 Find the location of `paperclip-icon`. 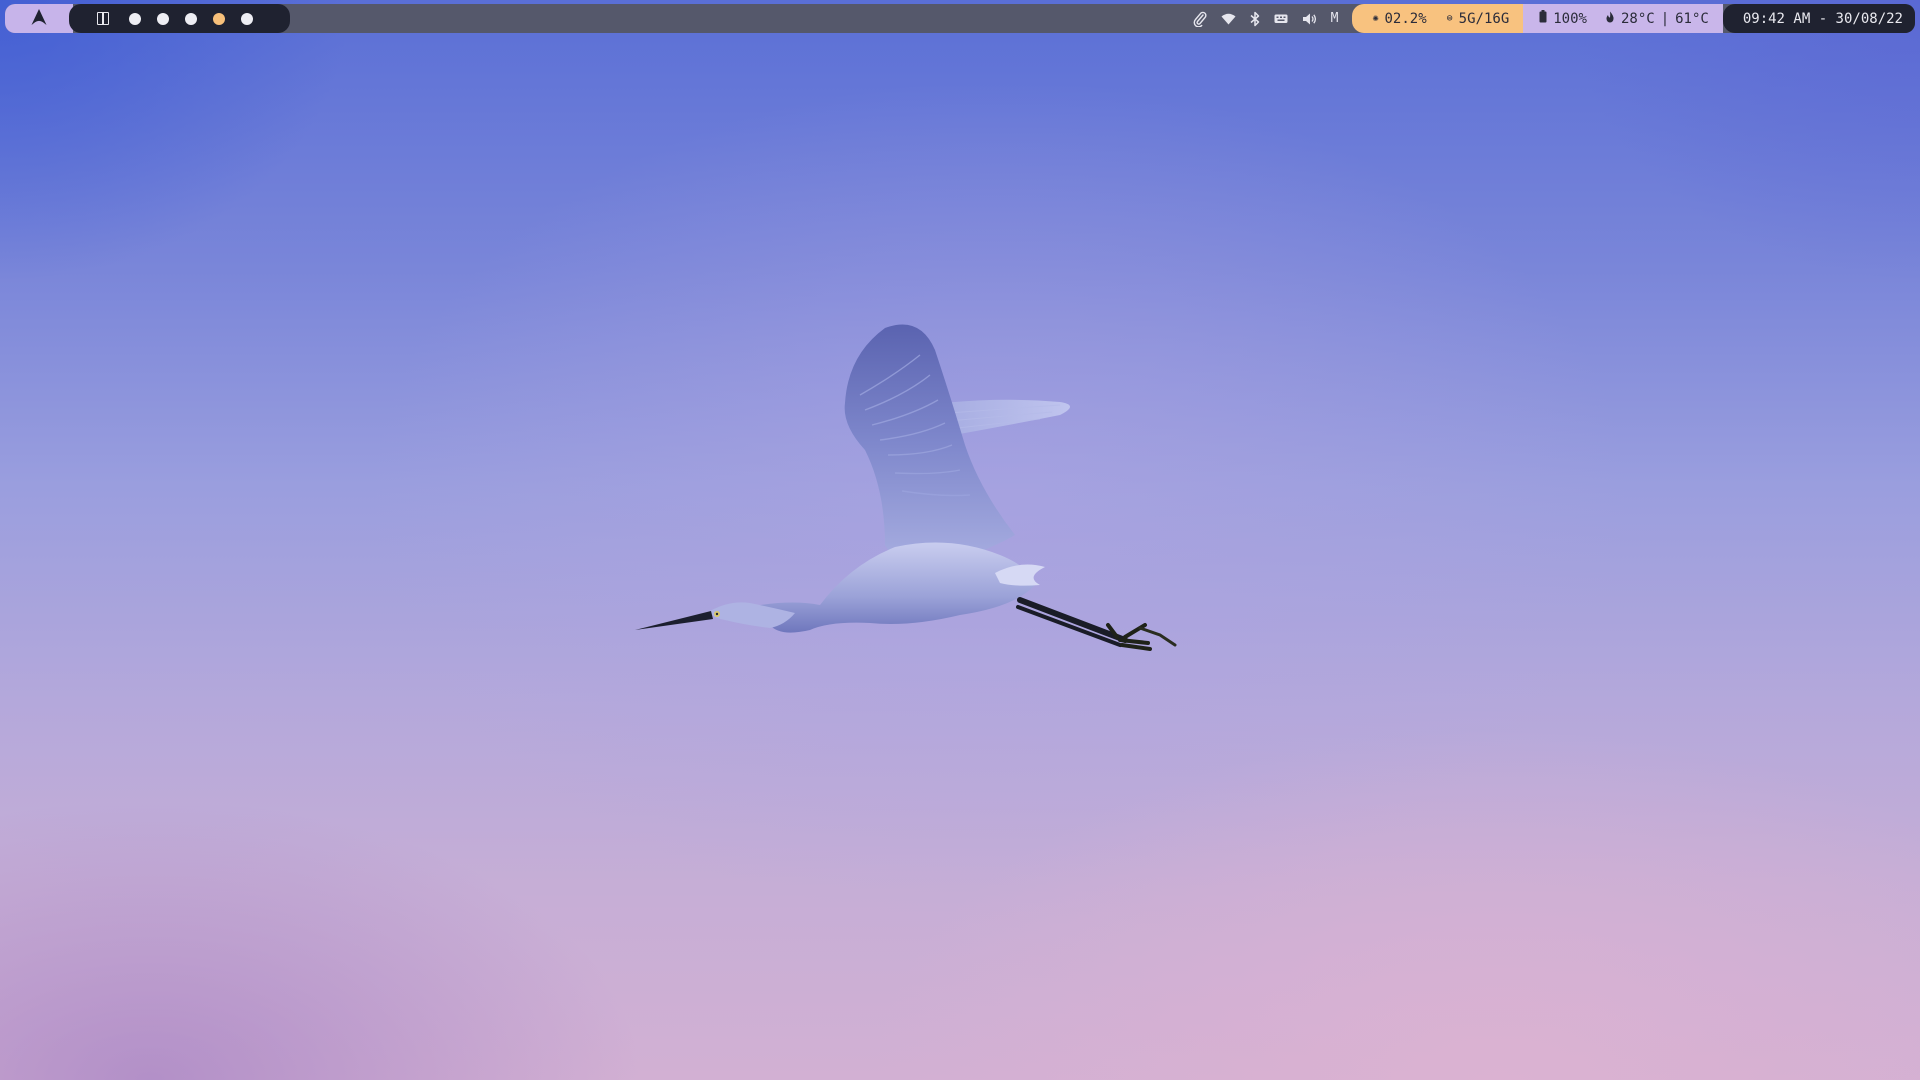

paperclip-icon is located at coordinates (1200, 19).